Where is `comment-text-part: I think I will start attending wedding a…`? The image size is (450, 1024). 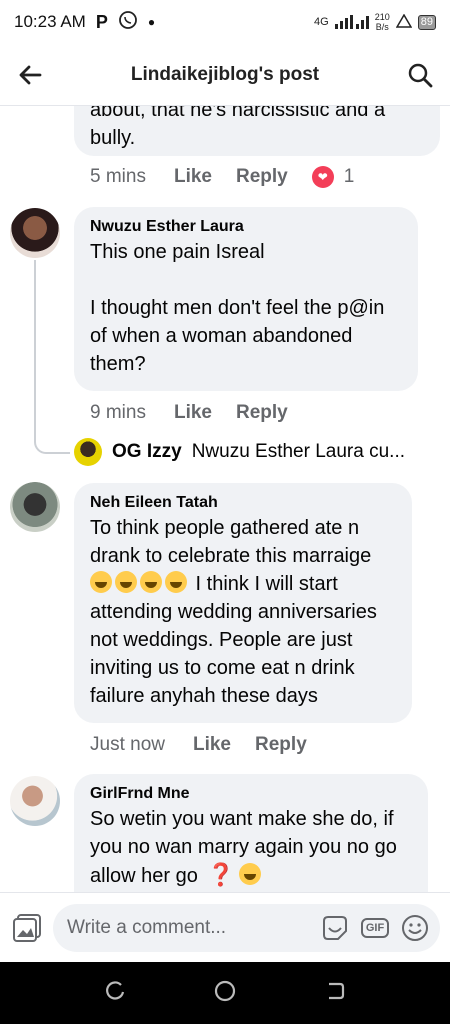
comment-text-part: I think I will start attending wedding a… is located at coordinates (233, 640).